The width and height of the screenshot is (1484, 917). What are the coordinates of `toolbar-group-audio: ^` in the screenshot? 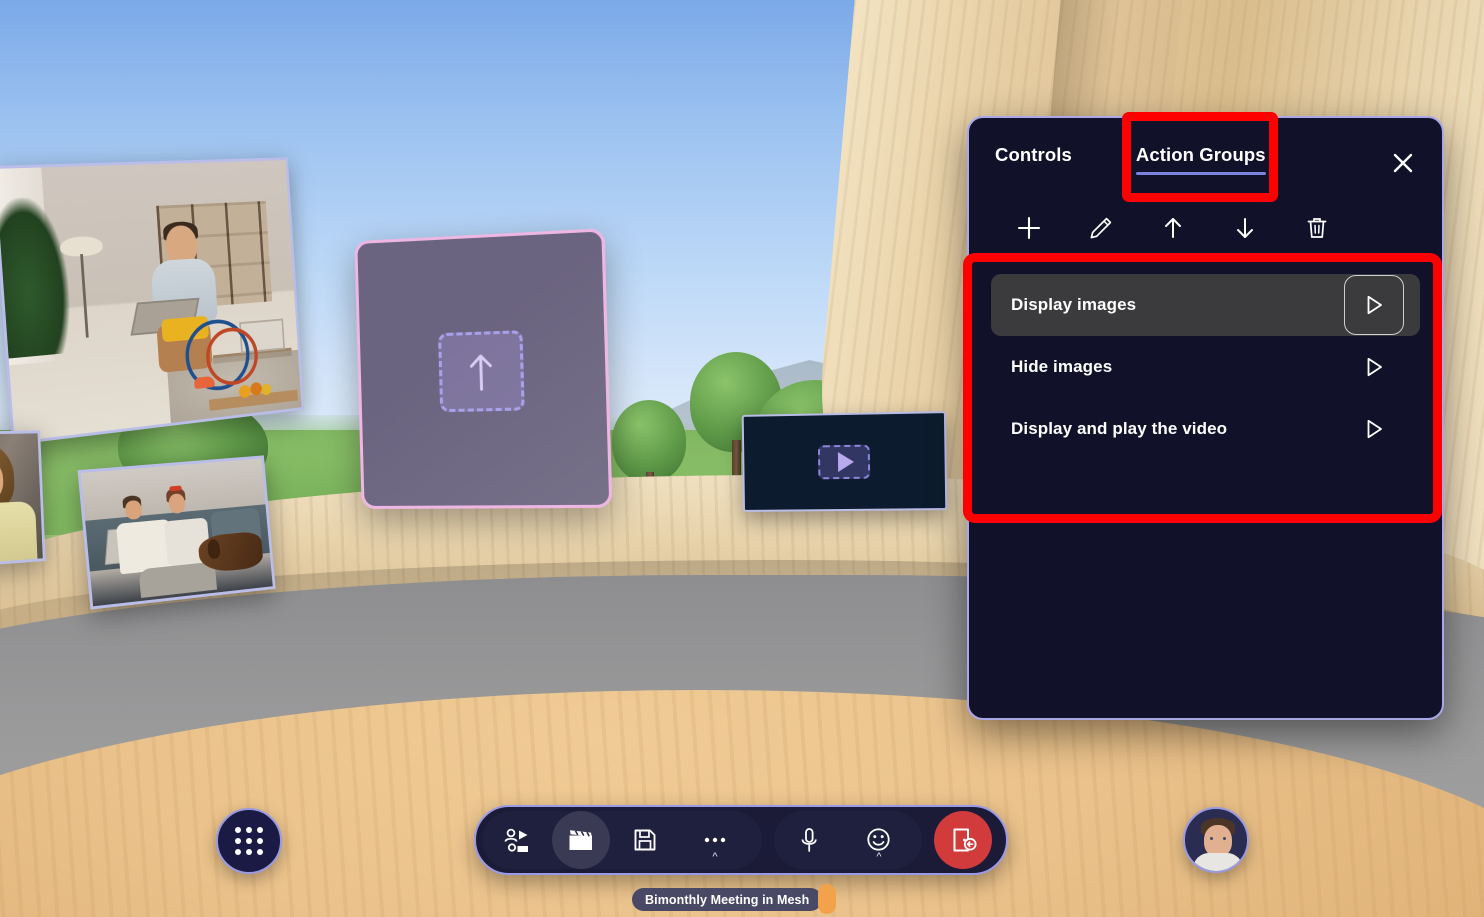 It's located at (848, 840).